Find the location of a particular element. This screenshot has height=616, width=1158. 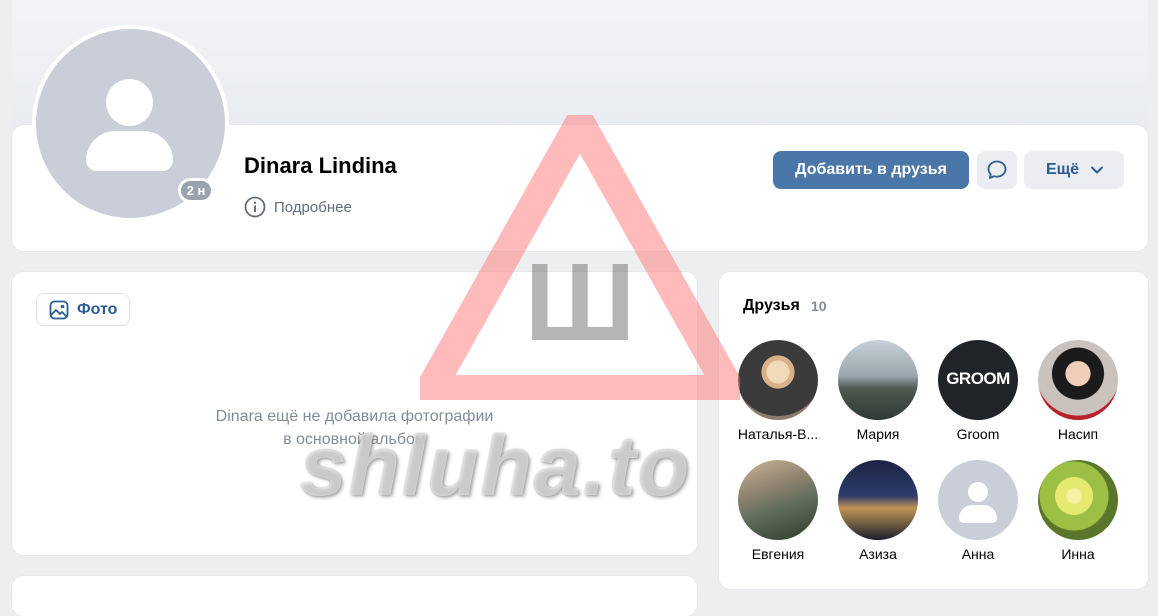

friend-item: Насип is located at coordinates (1078, 391).